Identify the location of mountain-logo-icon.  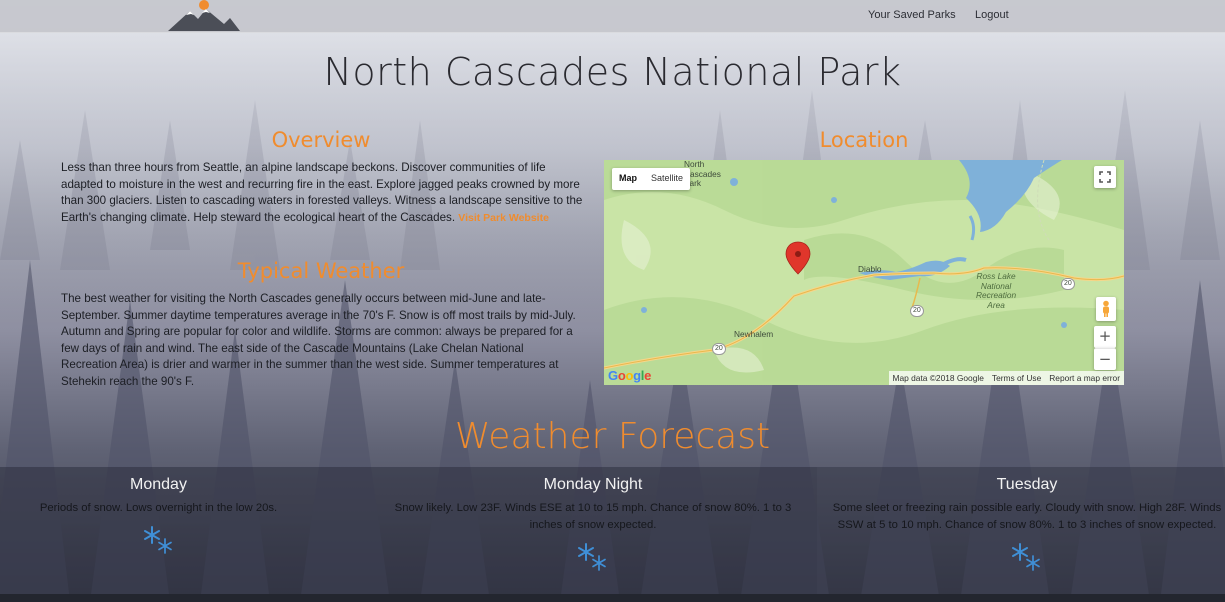
(204, 16).